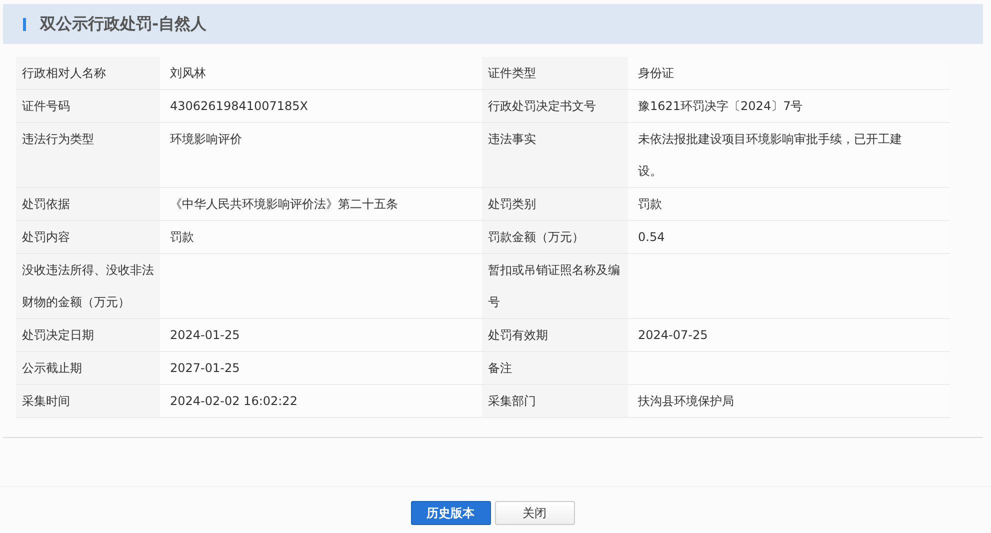 The height and width of the screenshot is (533, 991). I want to click on field-label: 处罚依据, so click(46, 204).